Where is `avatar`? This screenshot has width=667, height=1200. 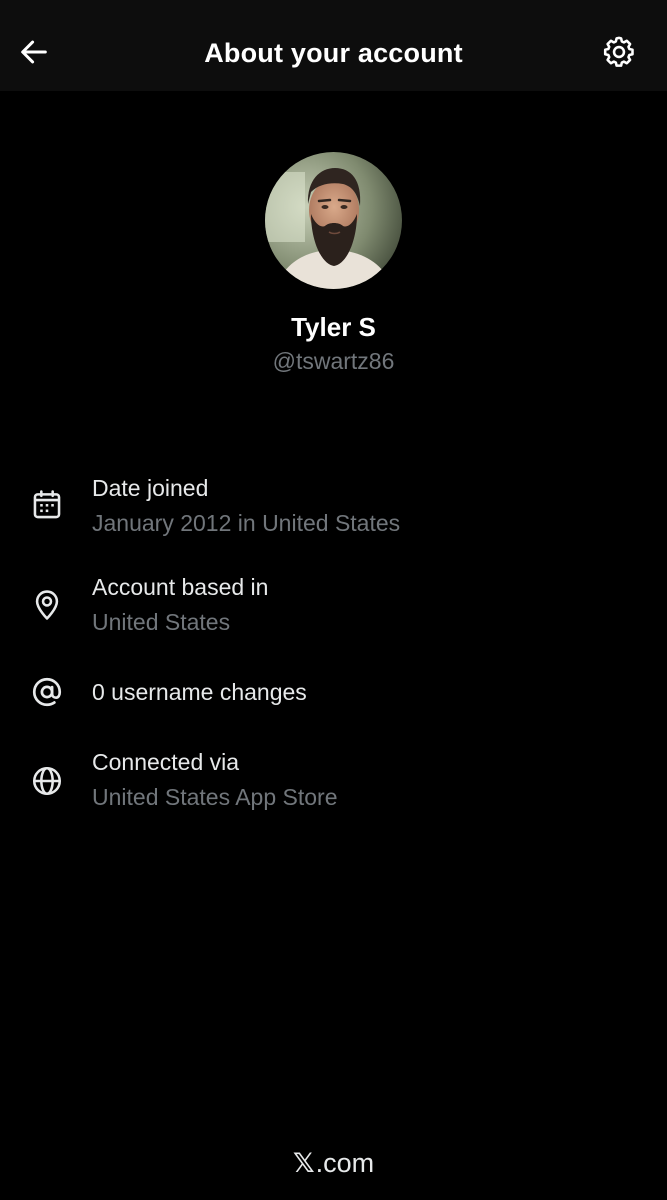 avatar is located at coordinates (333, 220).